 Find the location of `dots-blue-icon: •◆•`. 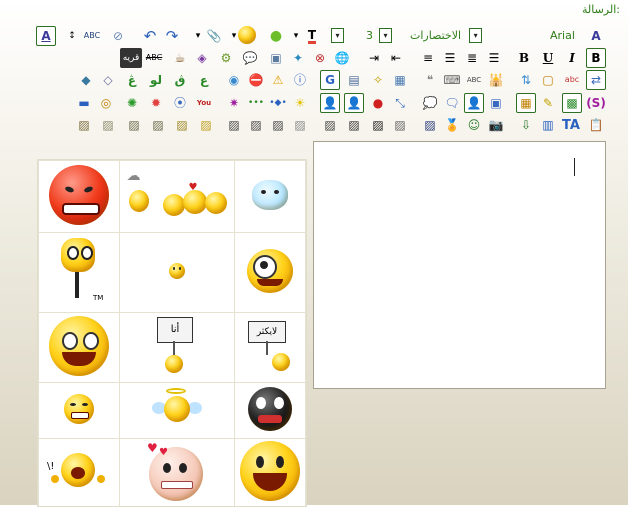

dots-blue-icon: •◆• is located at coordinates (278, 103).